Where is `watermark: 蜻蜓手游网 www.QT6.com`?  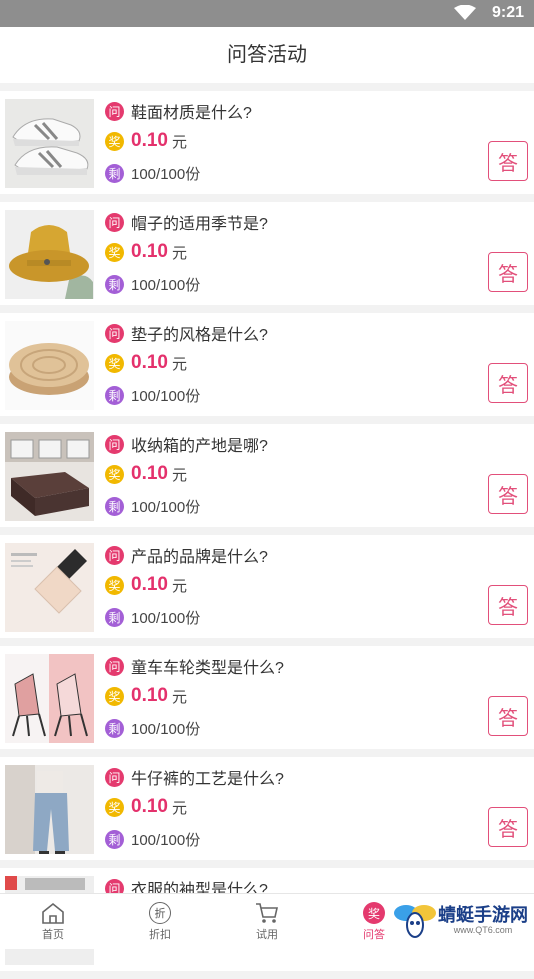 watermark: 蜻蜓手游网 www.QT6.com is located at coordinates (460, 920).